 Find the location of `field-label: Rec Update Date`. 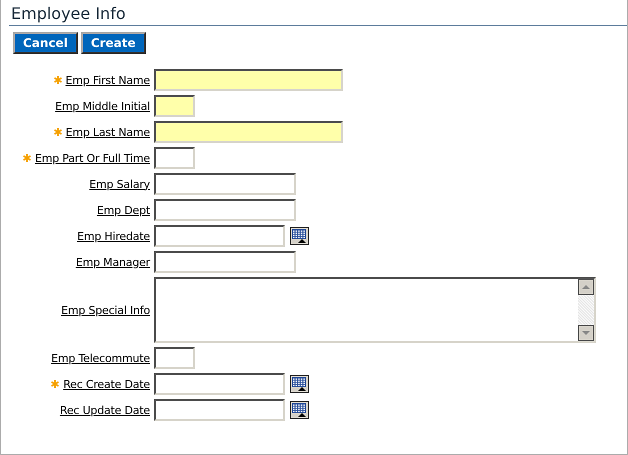

field-label: Rec Update Date is located at coordinates (105, 410).